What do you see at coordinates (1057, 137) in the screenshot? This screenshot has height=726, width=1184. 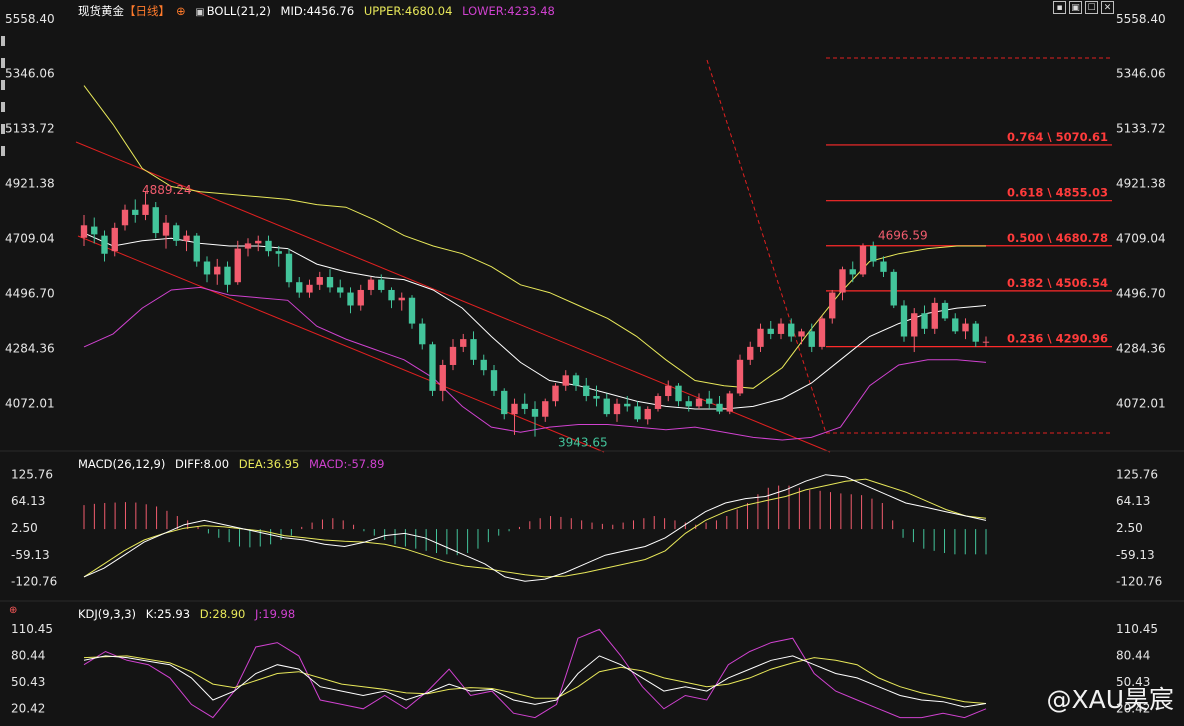 I see `fib-label-0: 0.764 \ 5070.61` at bounding box center [1057, 137].